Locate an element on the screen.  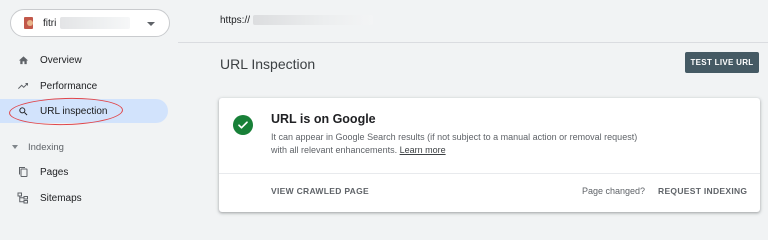
sidebar-section-label: Indexing is located at coordinates (46, 147).